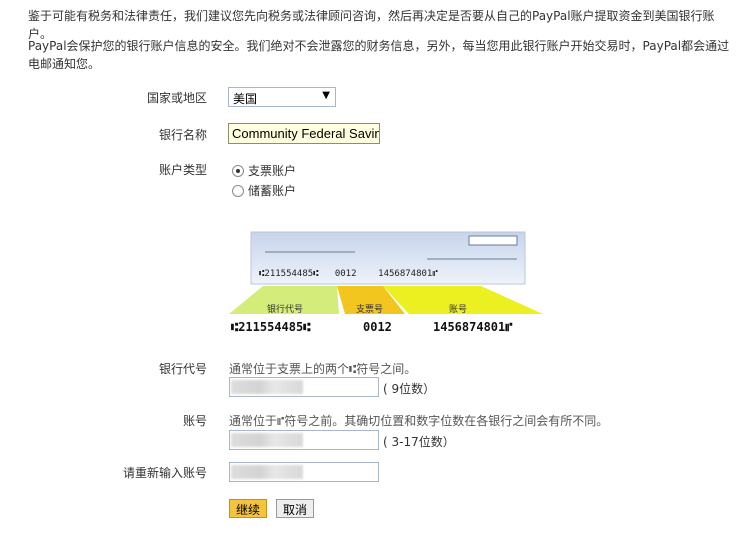  What do you see at coordinates (304, 387) in the screenshot?
I see `routing-number-input` at bounding box center [304, 387].